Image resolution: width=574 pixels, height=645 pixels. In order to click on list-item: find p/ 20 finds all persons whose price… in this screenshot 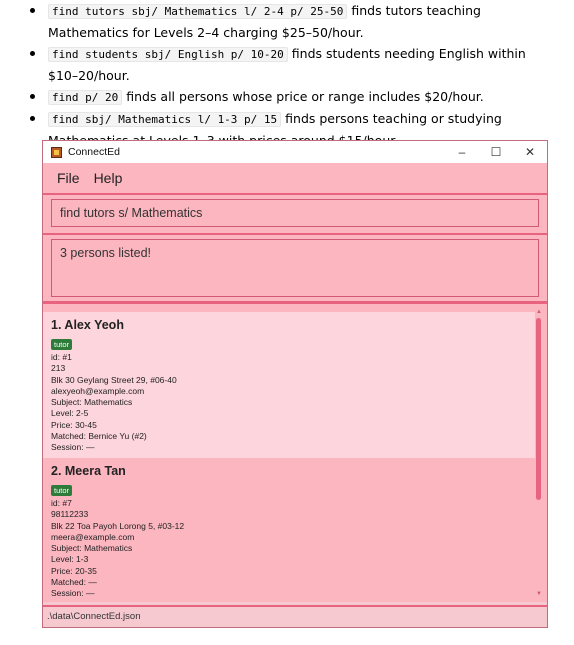, I will do `click(287, 97)`.